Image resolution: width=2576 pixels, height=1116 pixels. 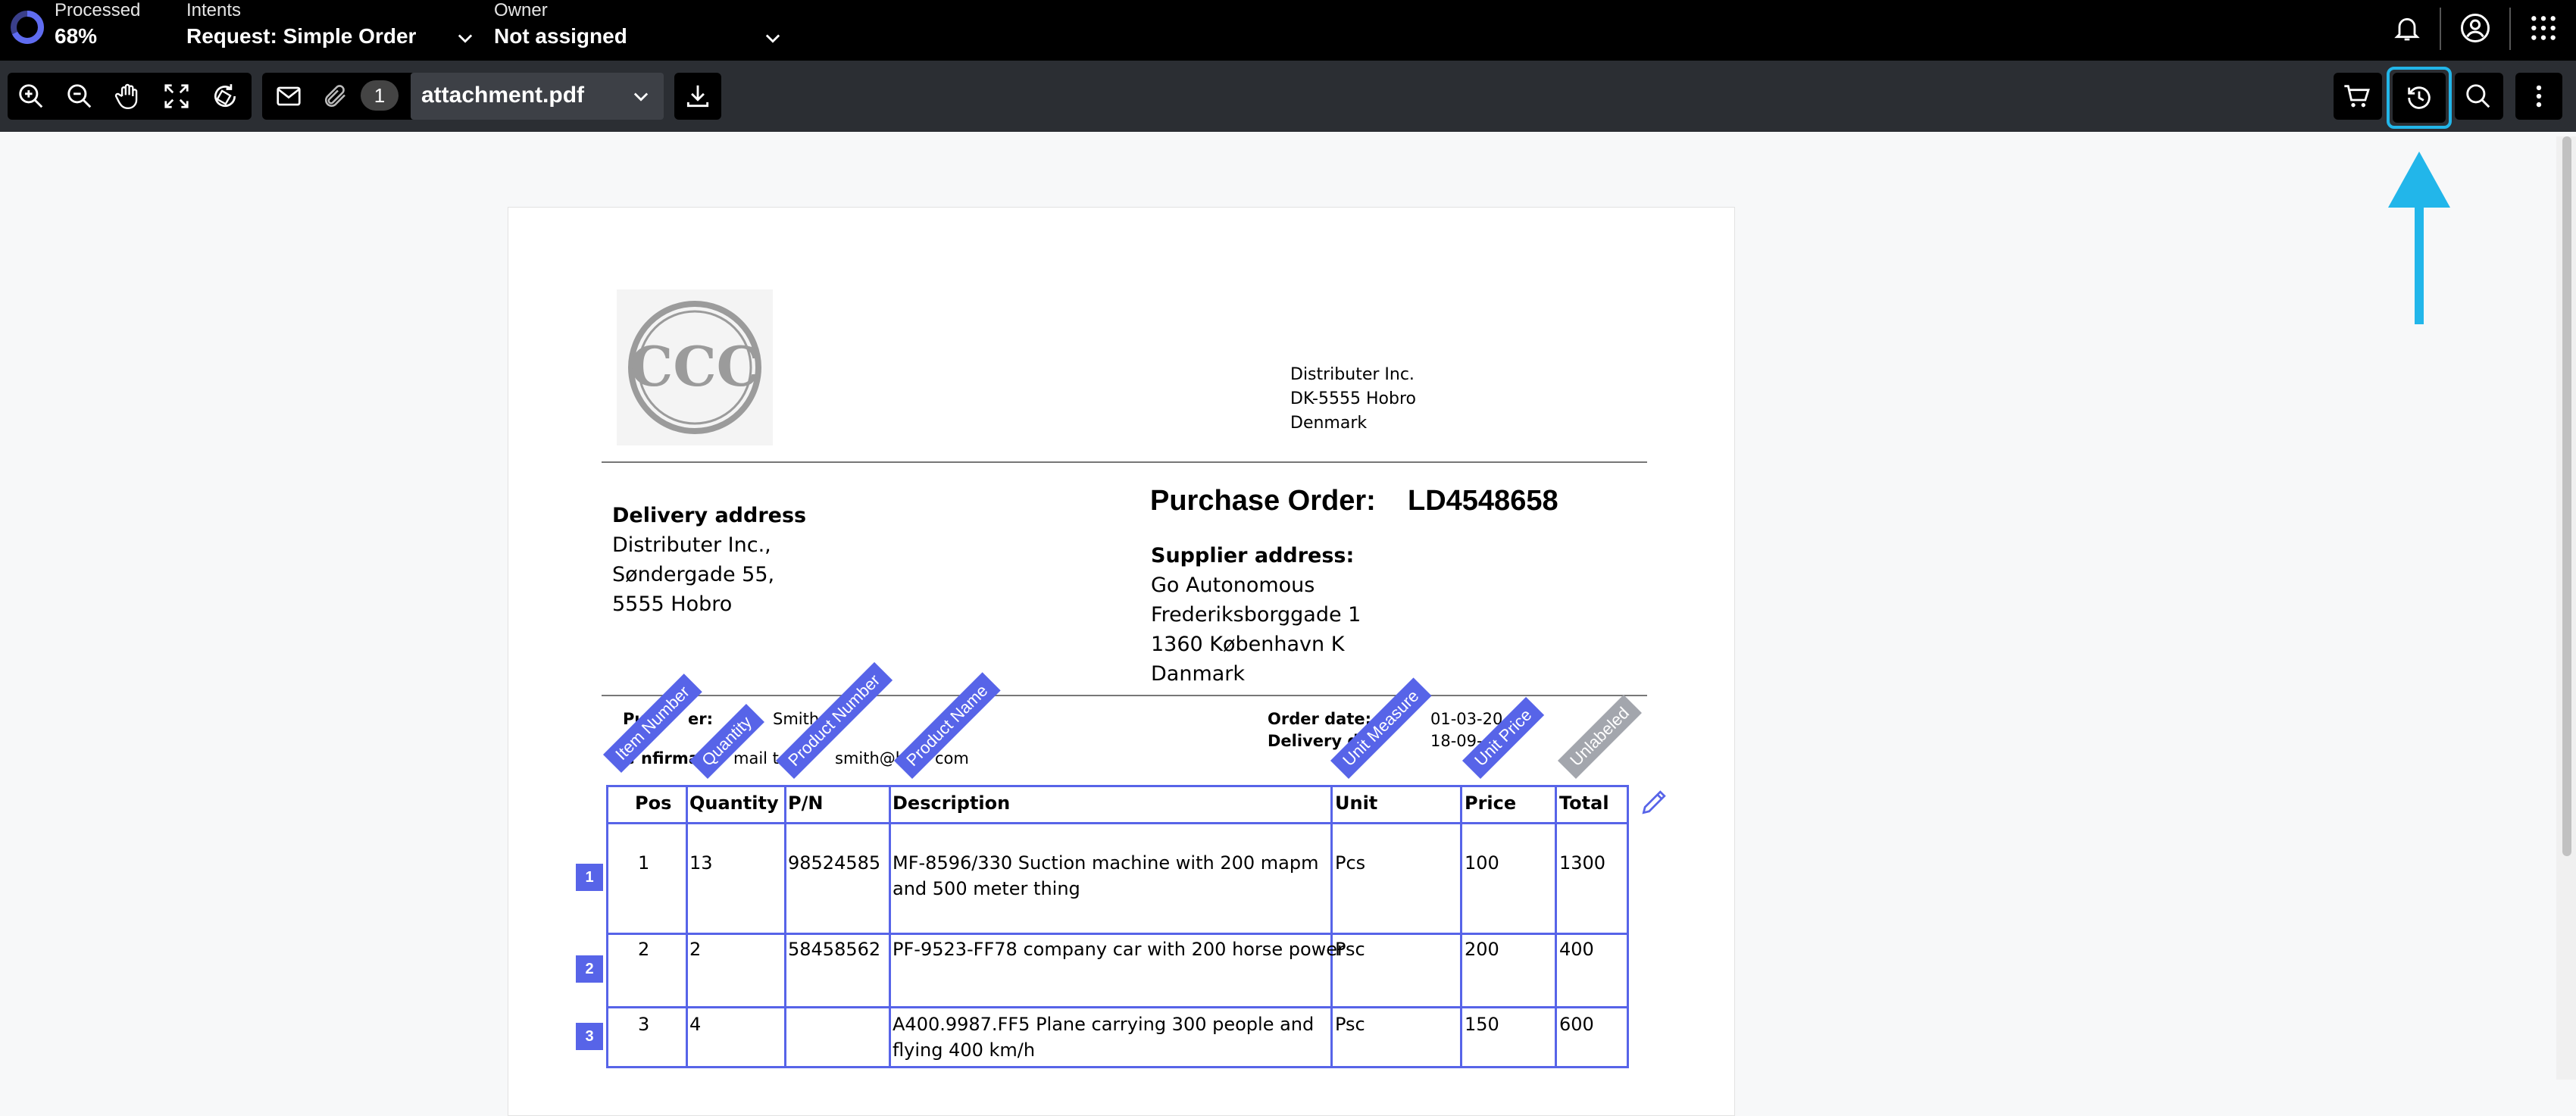 What do you see at coordinates (538, 96) in the screenshot?
I see `attachment-select: attachment.pdf` at bounding box center [538, 96].